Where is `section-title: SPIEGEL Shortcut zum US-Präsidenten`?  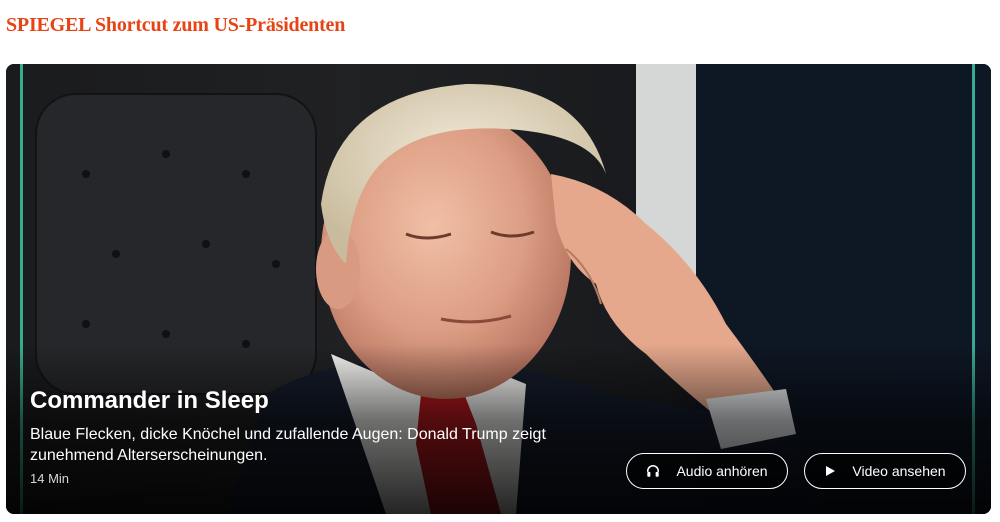
section-title: SPIEGEL Shortcut zum US-Präsidenten is located at coordinates (175, 25).